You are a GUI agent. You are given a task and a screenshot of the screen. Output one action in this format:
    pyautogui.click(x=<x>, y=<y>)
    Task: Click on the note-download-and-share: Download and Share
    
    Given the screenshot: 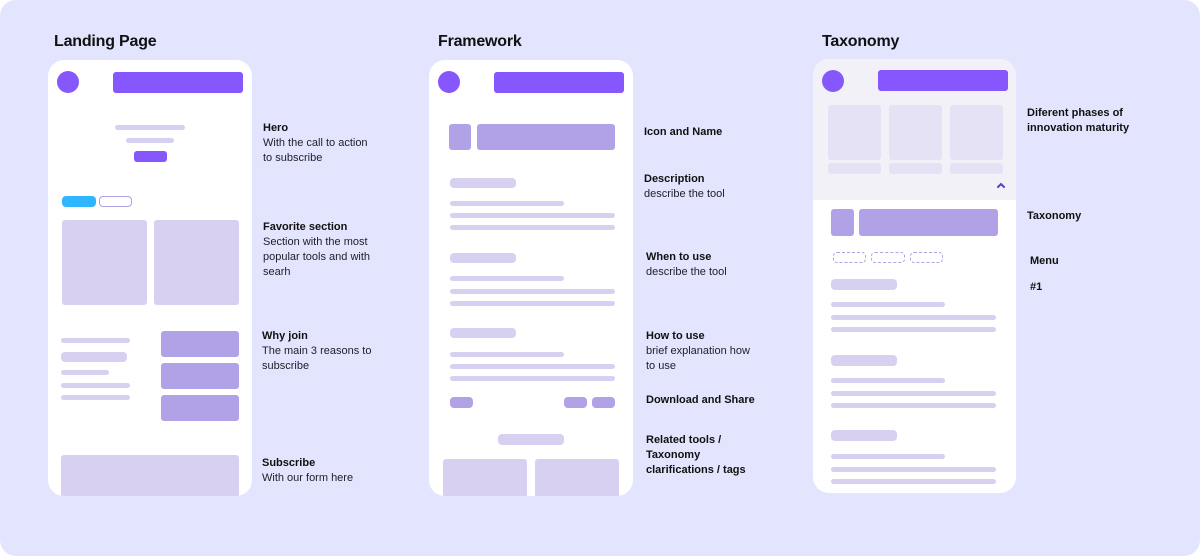 What is the action you would take?
    pyautogui.click(x=700, y=400)
    